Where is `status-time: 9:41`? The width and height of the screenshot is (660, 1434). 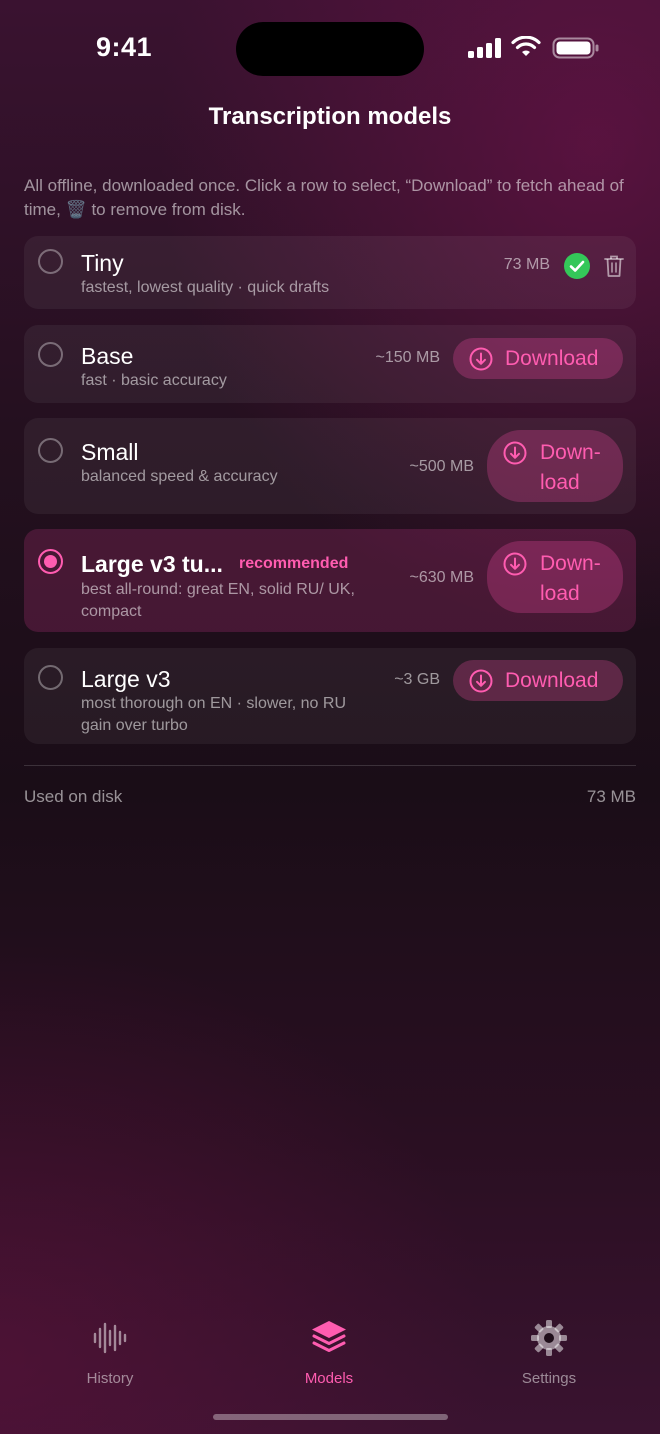
status-time: 9:41 is located at coordinates (124, 47).